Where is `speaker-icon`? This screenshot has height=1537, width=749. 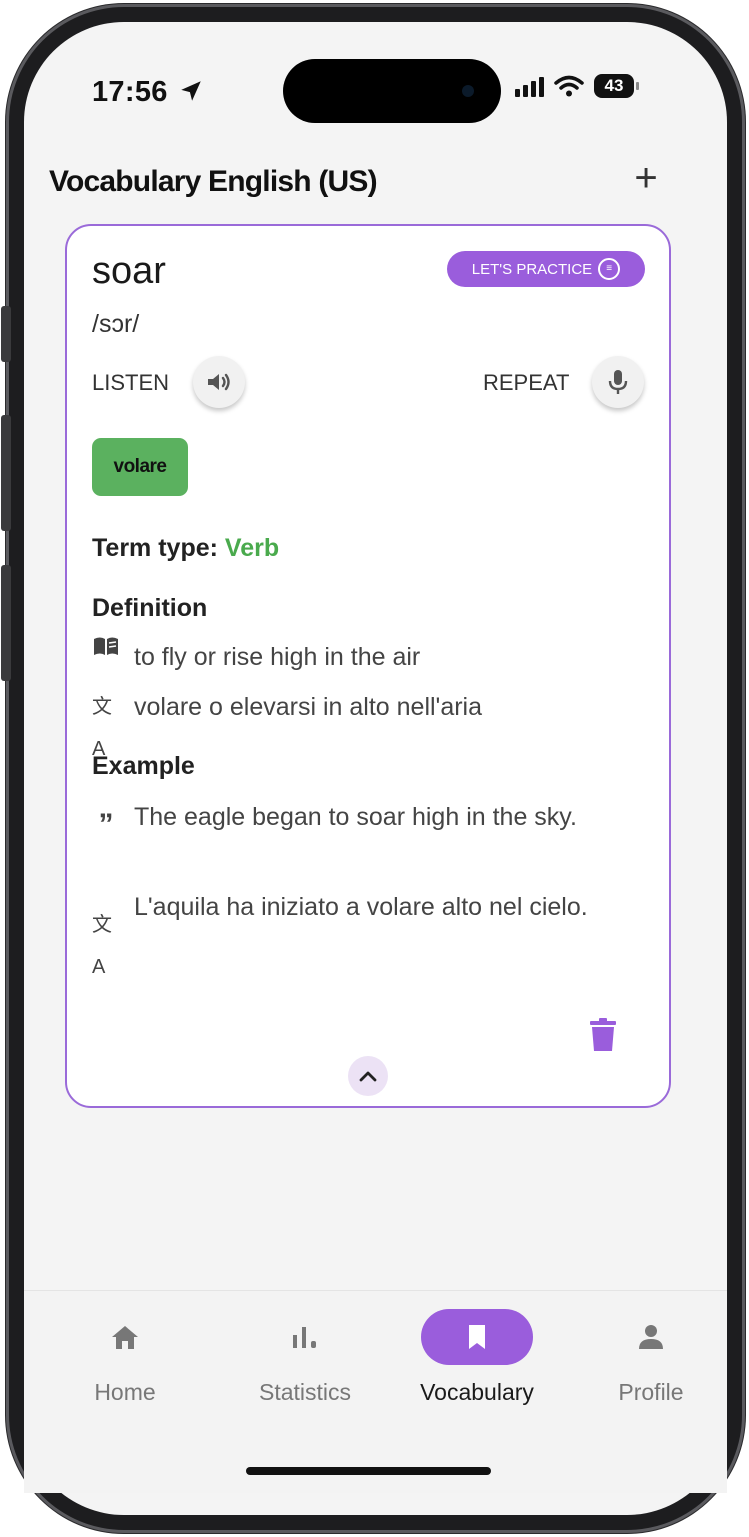 speaker-icon is located at coordinates (219, 382).